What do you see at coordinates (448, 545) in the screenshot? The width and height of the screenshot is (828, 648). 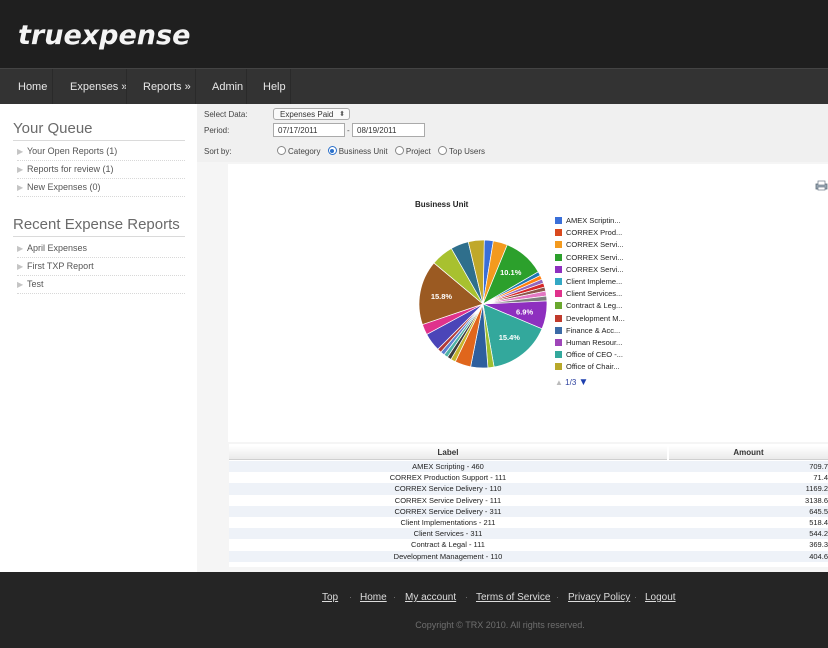 I see `cell-label: Contract & Legal - 111` at bounding box center [448, 545].